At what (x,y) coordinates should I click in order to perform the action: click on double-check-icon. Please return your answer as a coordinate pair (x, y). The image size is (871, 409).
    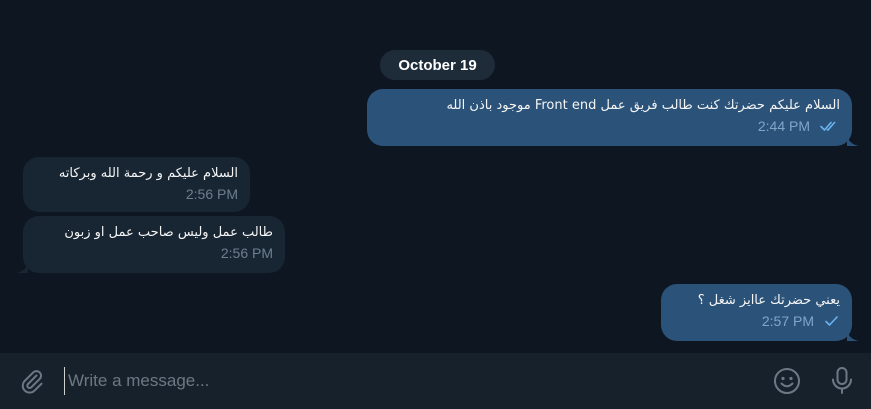
    Looking at the image, I should click on (830, 126).